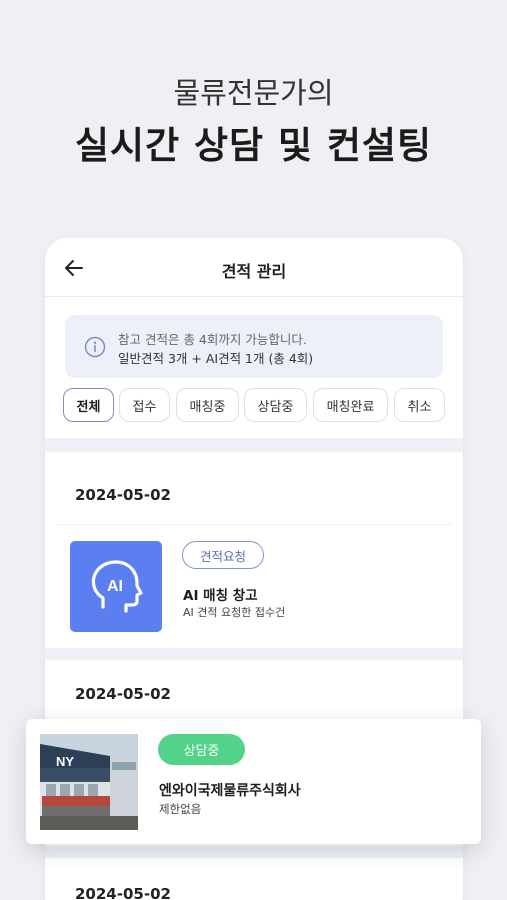 Image resolution: width=507 pixels, height=900 pixels. Describe the element at coordinates (95, 347) in the screenshot. I see `info-icon` at that location.